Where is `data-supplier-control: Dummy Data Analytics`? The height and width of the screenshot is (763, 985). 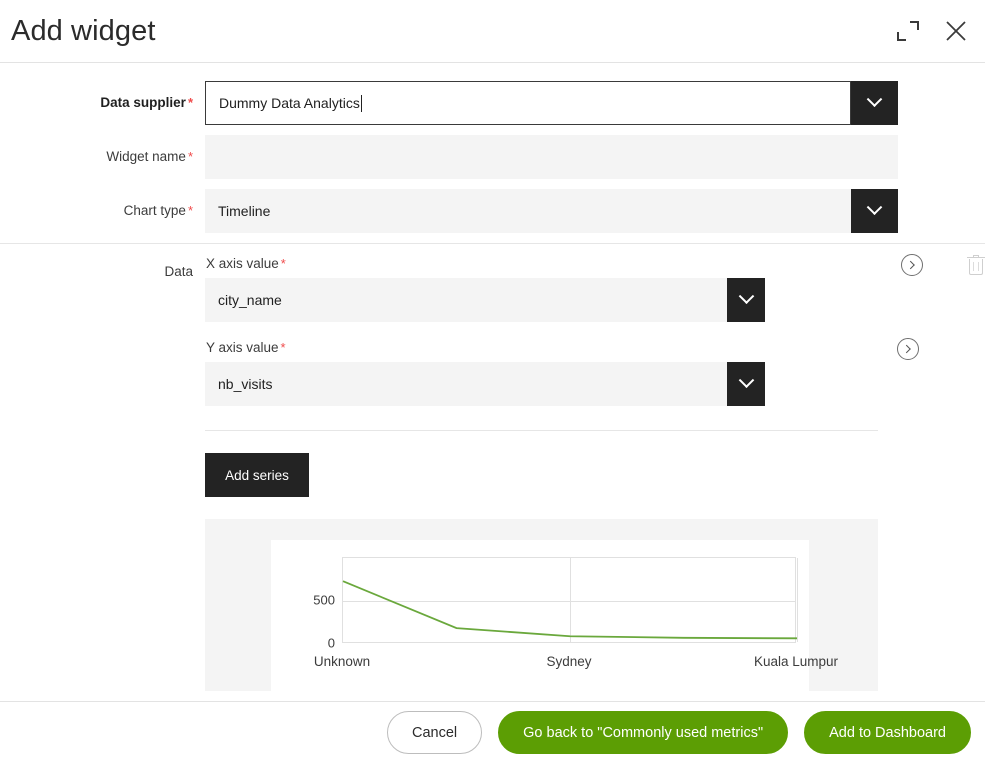
data-supplier-control: Dummy Data Analytics is located at coordinates (551, 103).